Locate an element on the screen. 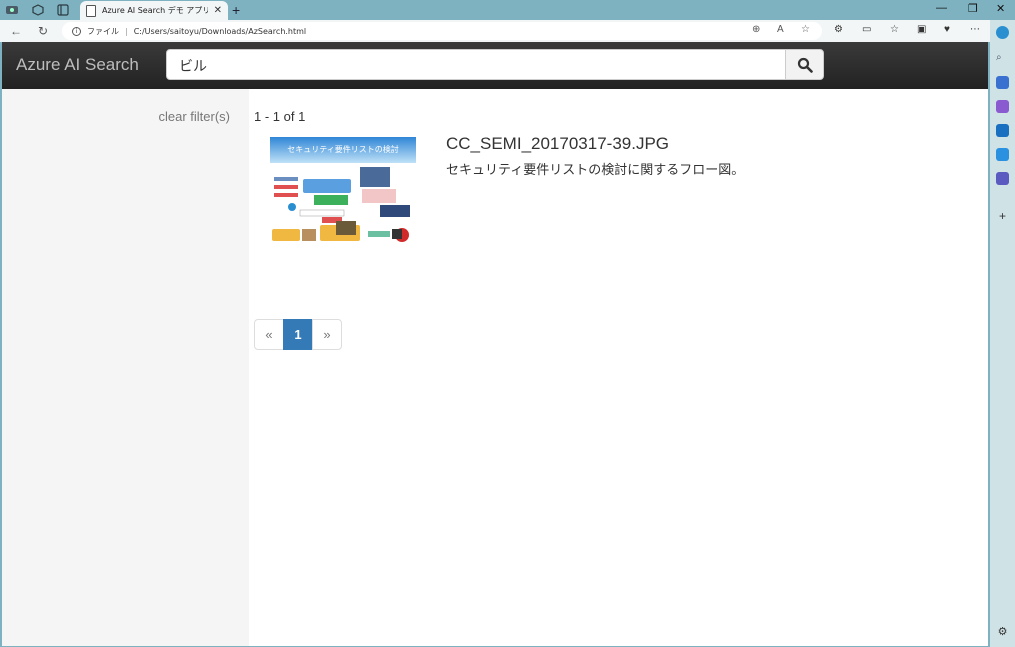 The height and width of the screenshot is (647, 1015). search-button is located at coordinates (804, 64).